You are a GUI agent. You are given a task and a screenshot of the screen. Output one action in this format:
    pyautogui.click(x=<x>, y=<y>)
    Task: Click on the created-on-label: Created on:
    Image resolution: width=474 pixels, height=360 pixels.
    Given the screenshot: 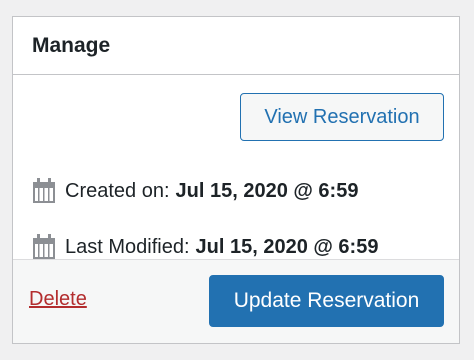 What is the action you would take?
    pyautogui.click(x=117, y=190)
    